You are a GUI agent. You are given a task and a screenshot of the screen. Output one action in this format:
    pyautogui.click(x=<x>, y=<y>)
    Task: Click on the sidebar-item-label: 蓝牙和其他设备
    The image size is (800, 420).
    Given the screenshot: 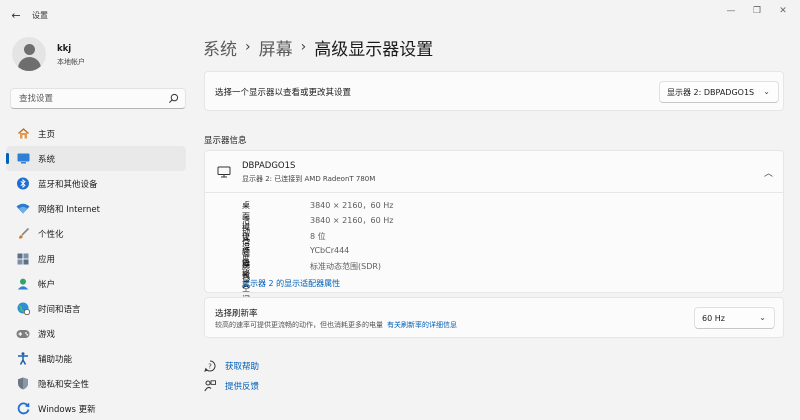 What is the action you would take?
    pyautogui.click(x=68, y=184)
    